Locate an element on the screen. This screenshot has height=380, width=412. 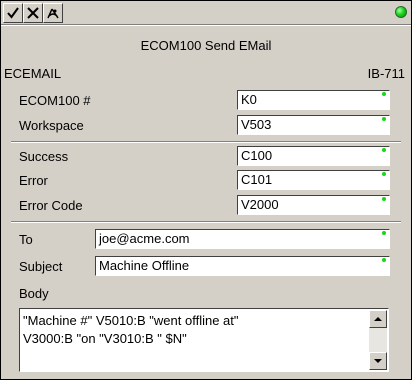
error-label: Error is located at coordinates (33, 180).